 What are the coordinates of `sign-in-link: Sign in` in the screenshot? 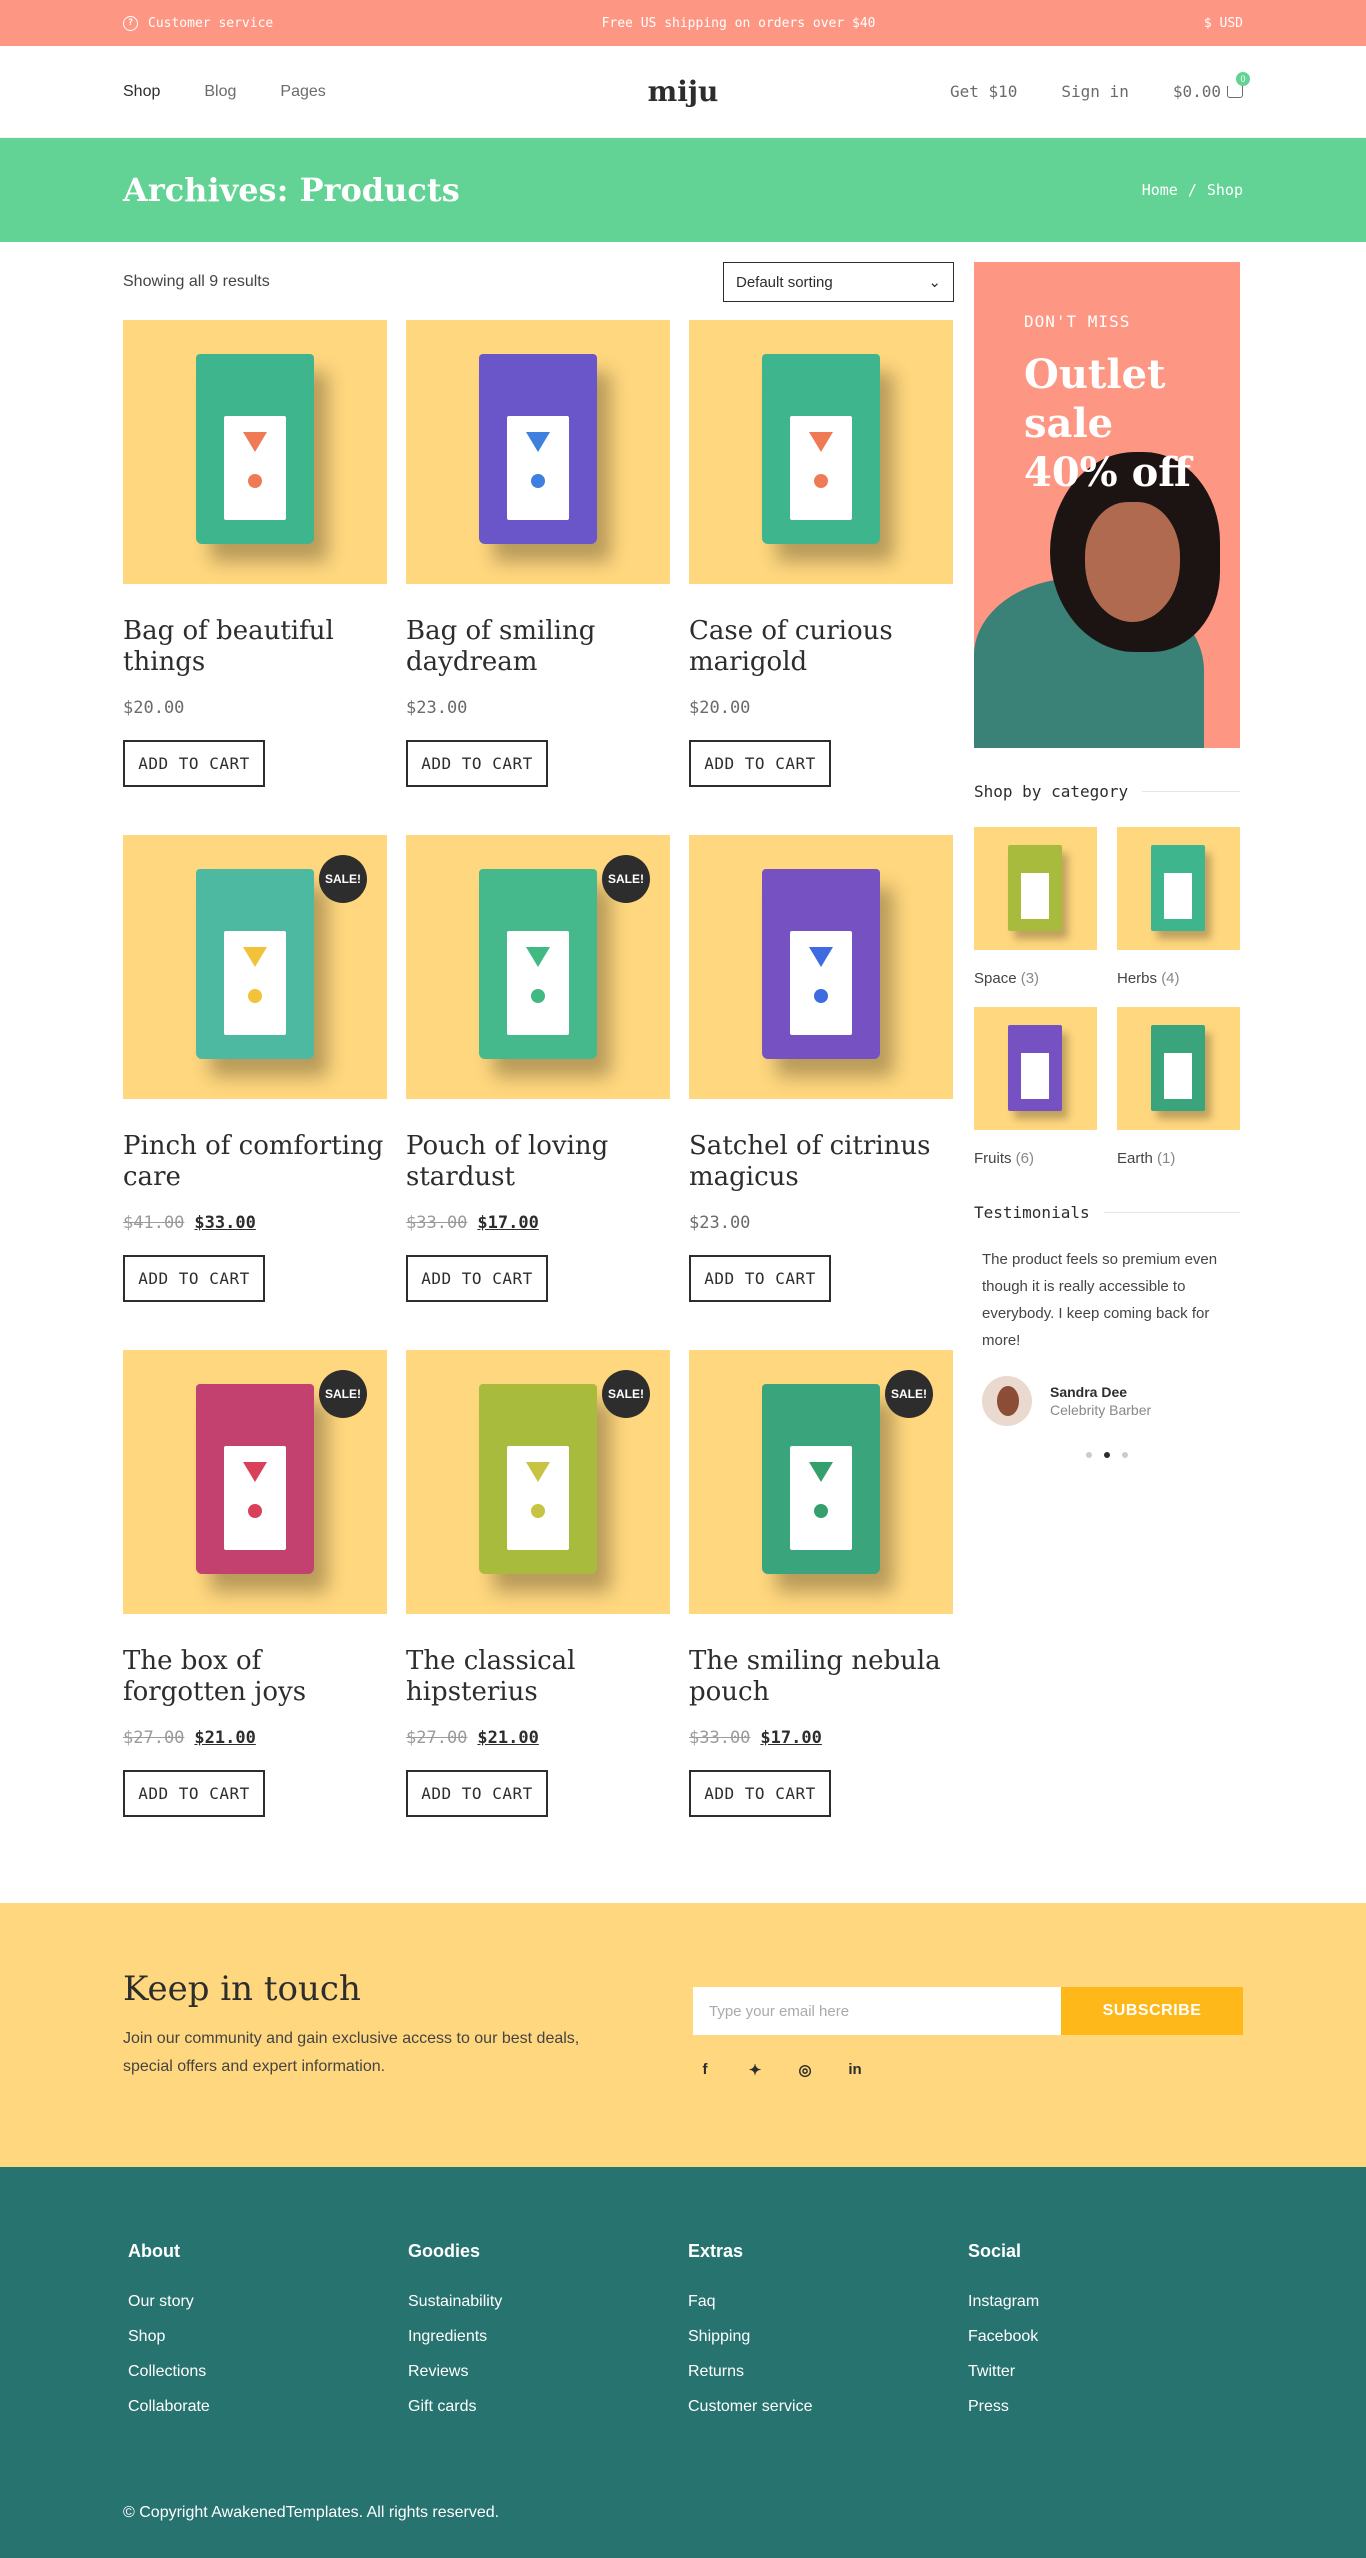 It's located at (1094, 91).